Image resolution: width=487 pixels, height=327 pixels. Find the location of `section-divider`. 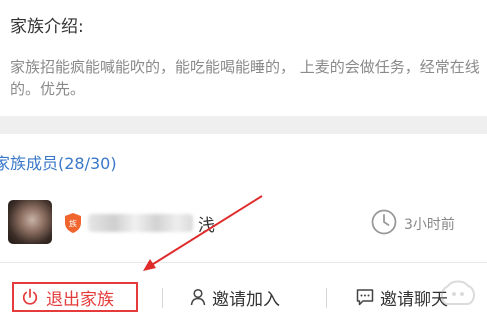

section-divider is located at coordinates (243, 125).